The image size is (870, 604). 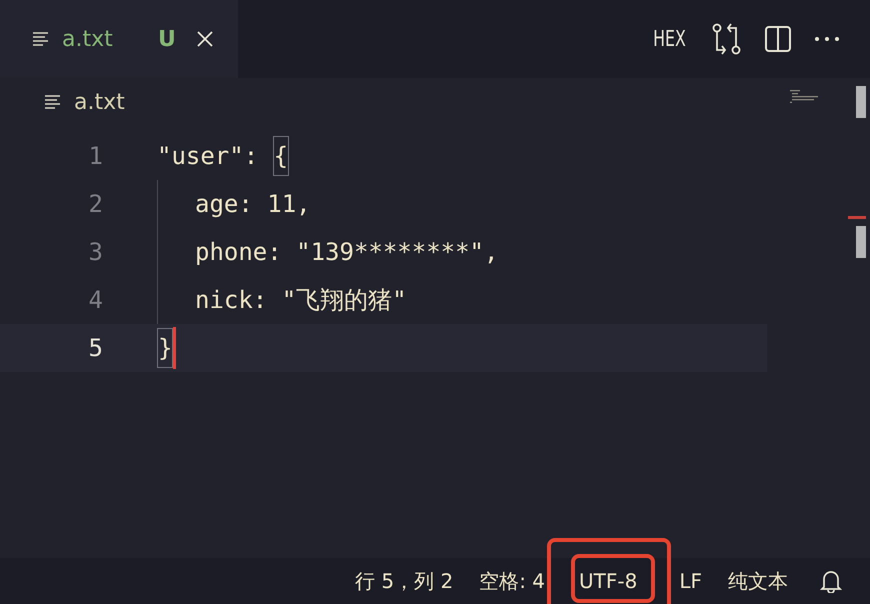 What do you see at coordinates (253, 204) in the screenshot?
I see `code-text: age: 11,` at bounding box center [253, 204].